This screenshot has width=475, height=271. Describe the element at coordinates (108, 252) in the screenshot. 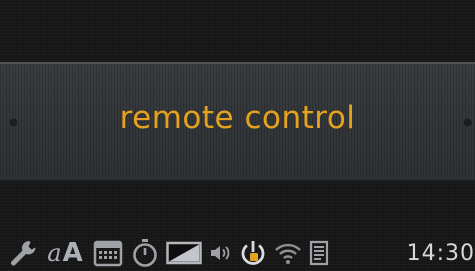

I see `calendar-icon` at that location.